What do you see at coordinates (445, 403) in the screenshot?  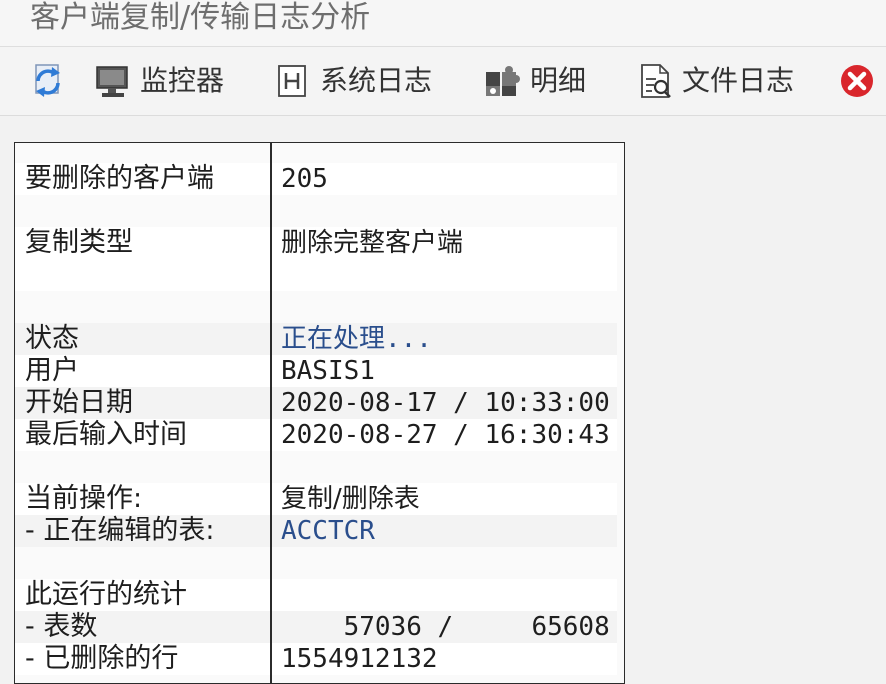 I see `start-date-value: 2020-08-17 / 10:33:00` at bounding box center [445, 403].